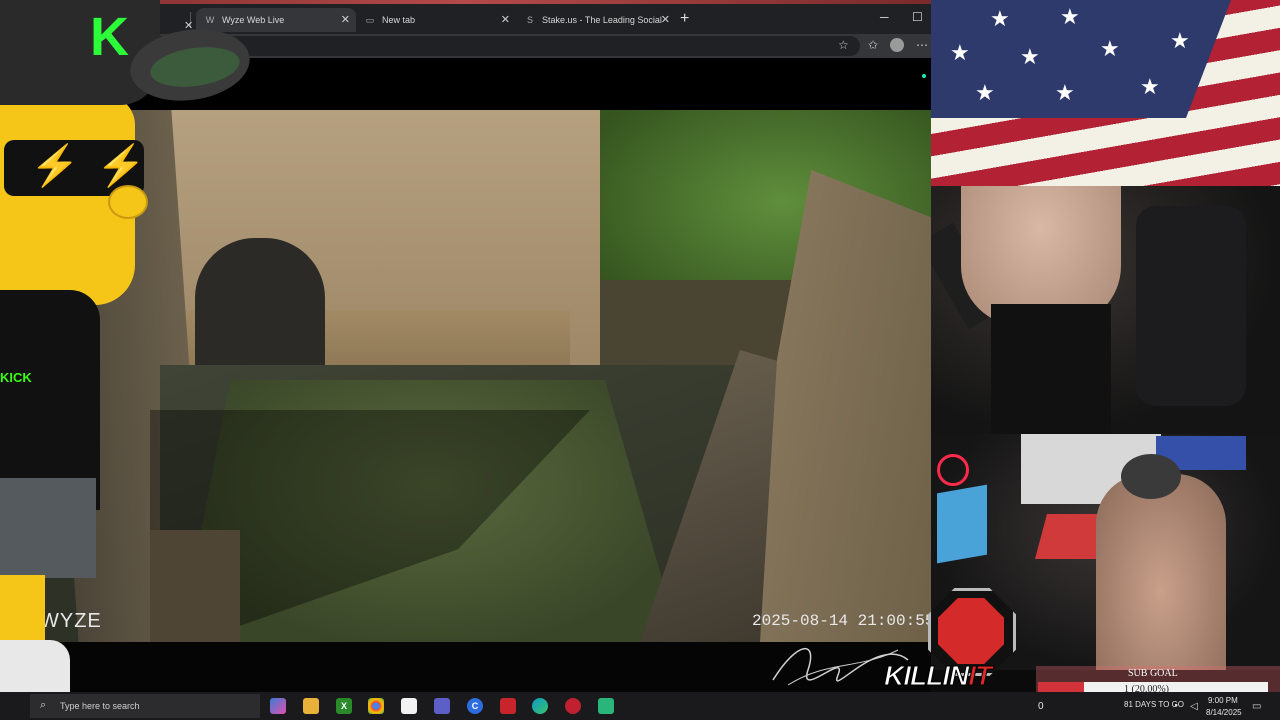 This screenshot has width=1280, height=720. I want to click on ring-light, so click(953, 470).